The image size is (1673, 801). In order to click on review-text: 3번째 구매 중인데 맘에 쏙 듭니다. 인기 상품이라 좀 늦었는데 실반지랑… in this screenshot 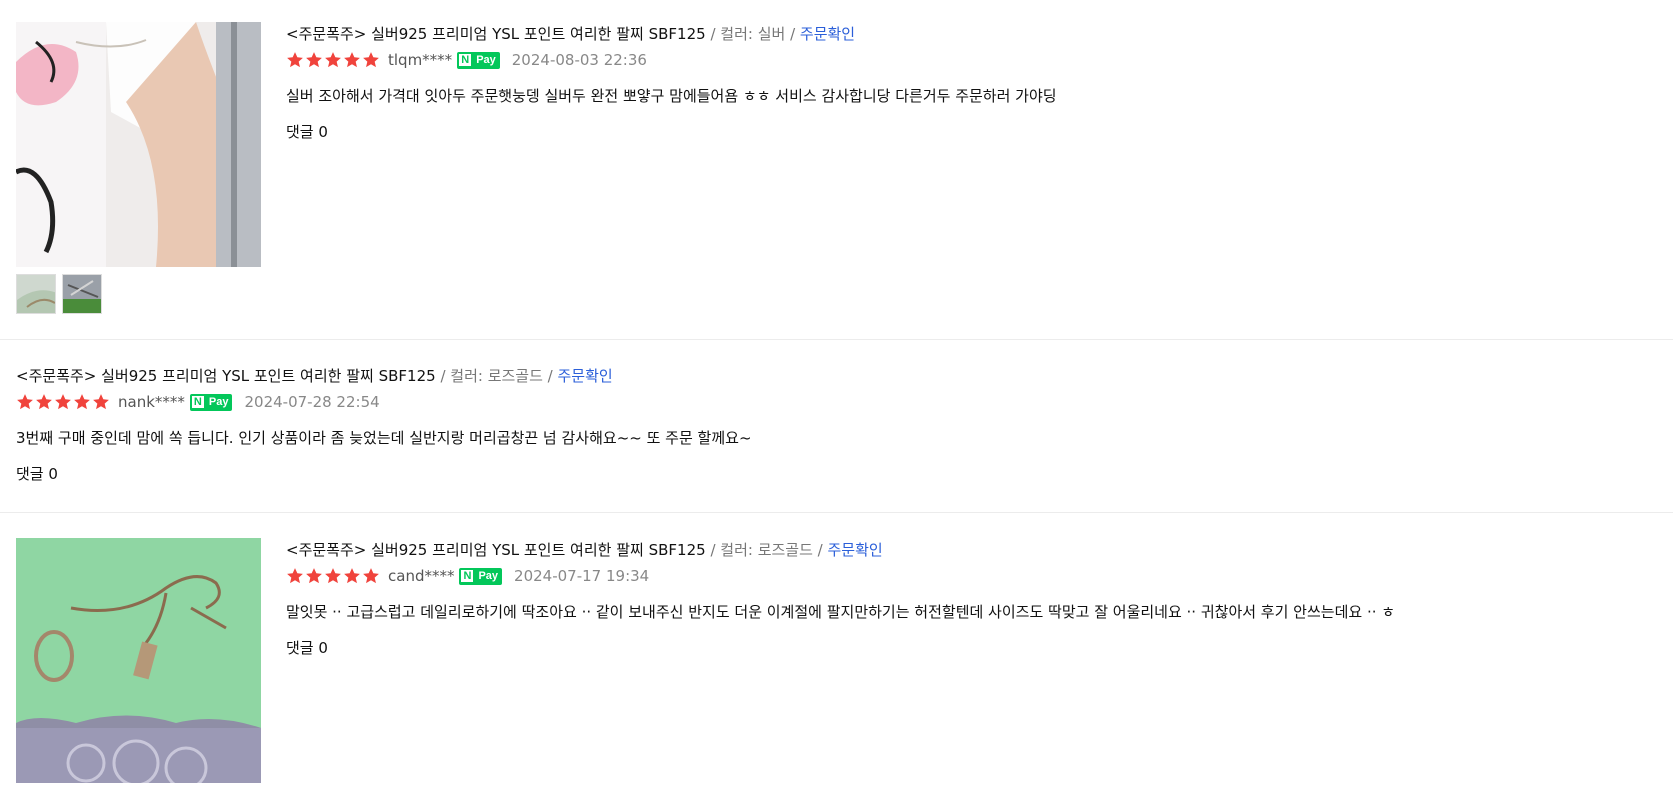, I will do `click(384, 438)`.